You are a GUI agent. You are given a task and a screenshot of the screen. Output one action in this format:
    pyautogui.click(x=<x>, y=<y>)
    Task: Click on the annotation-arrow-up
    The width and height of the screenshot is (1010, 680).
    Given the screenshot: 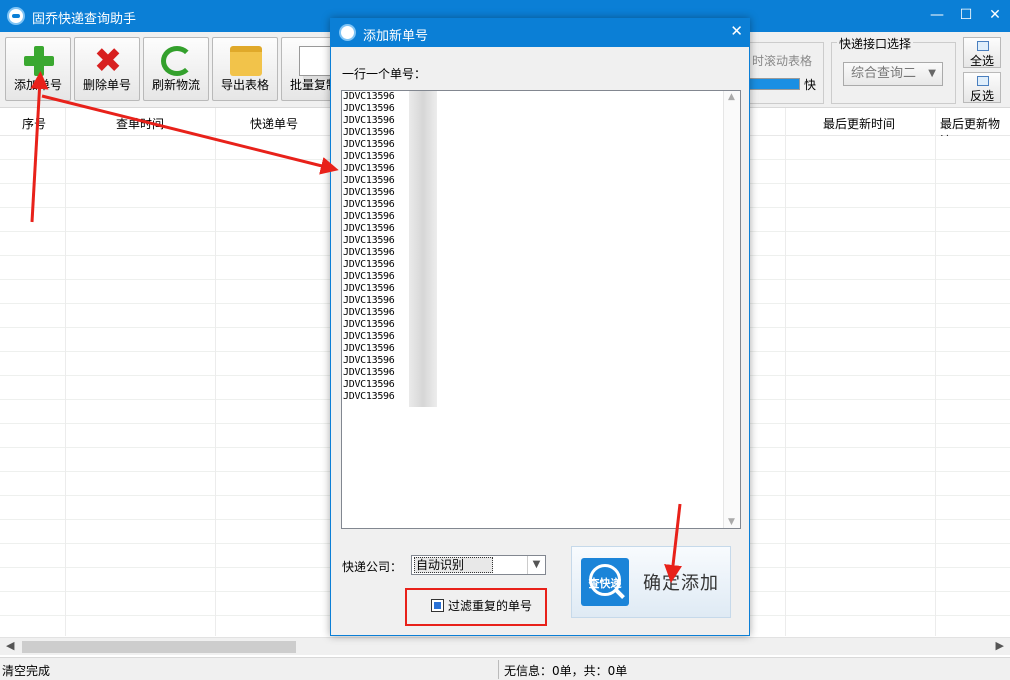 What is the action you would take?
    pyautogui.click(x=39, y=147)
    